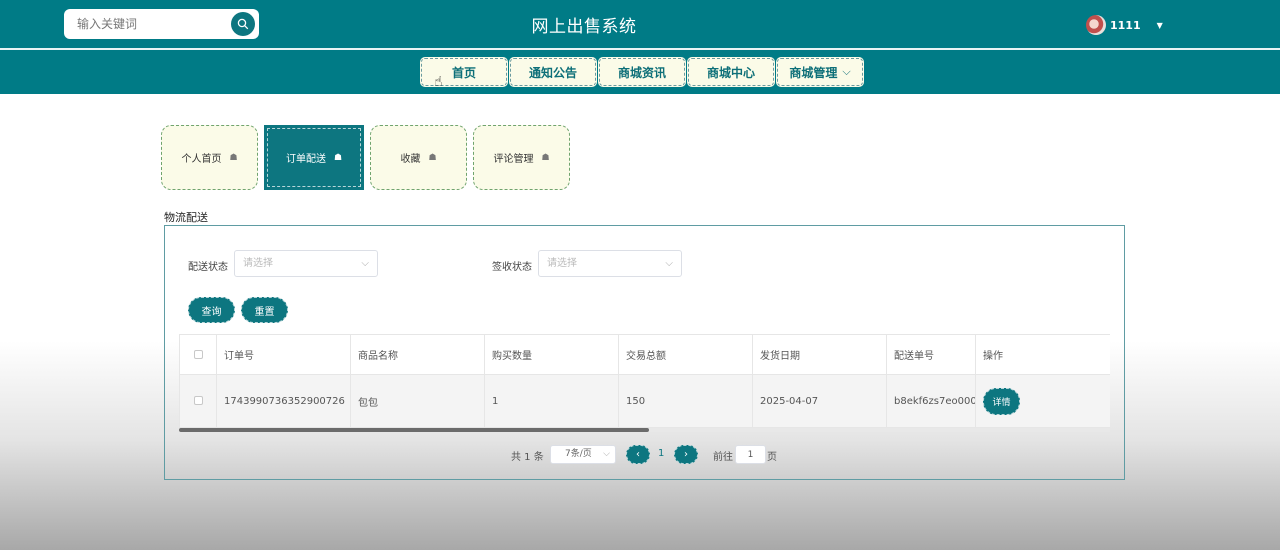 The image size is (1280, 550). I want to click on column-header: 发货日期, so click(819, 354).